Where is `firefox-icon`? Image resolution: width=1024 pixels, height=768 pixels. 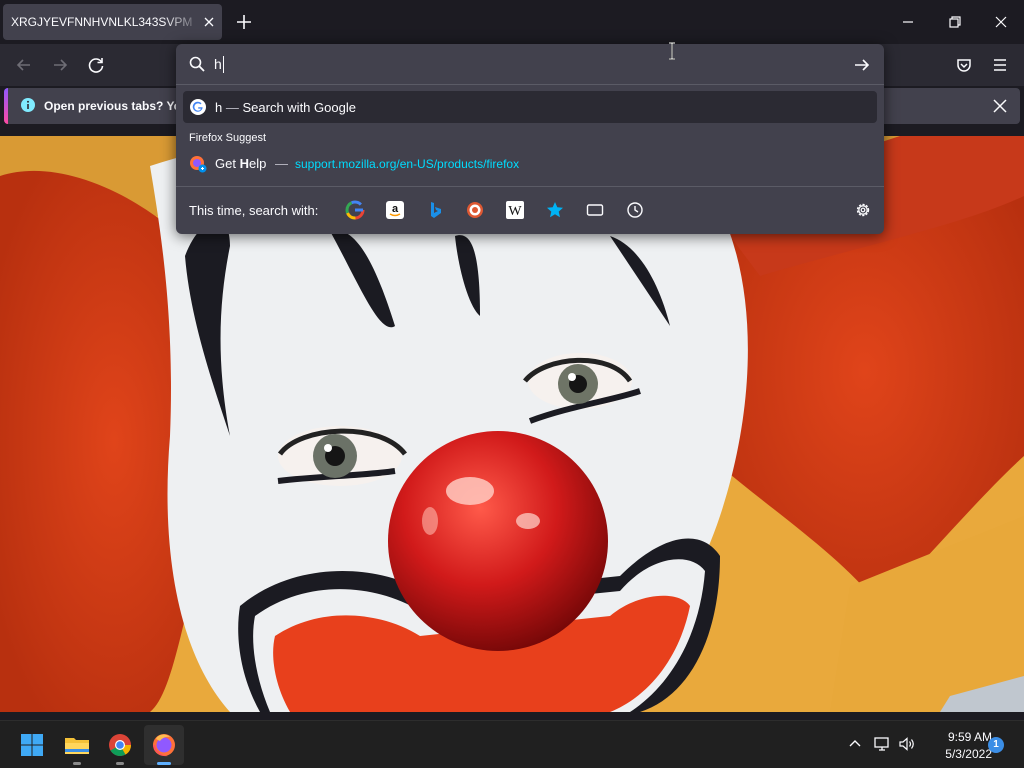
firefox-icon is located at coordinates (164, 745).